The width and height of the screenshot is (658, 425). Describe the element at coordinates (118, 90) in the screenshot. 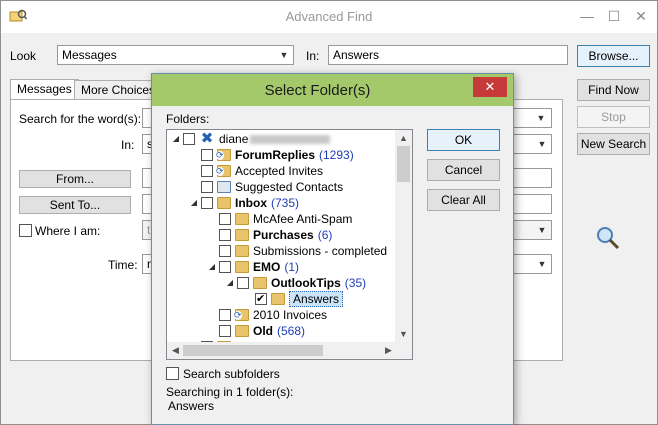

I see `tab-more-choices: More Choices` at that location.